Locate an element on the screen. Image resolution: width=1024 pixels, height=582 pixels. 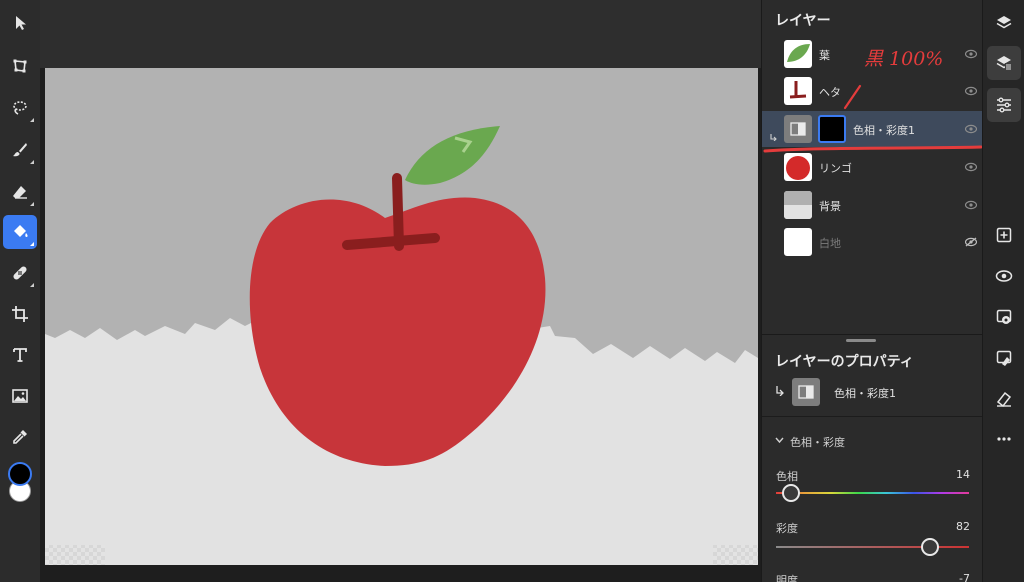
saturation-value: 82 is located at coordinates (963, 526).